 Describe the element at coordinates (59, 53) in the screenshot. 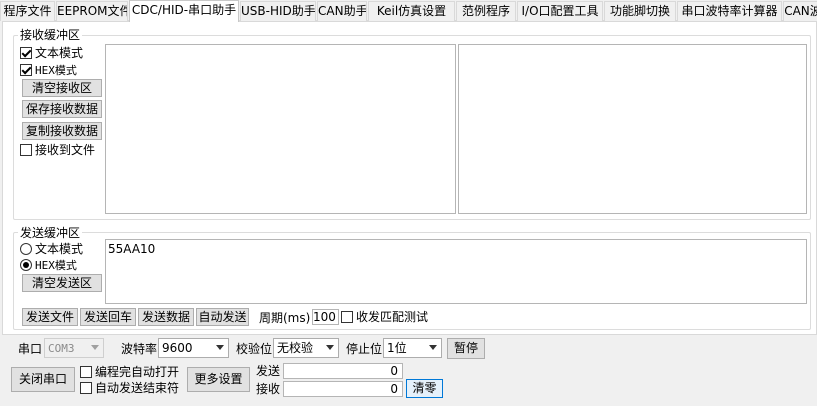

I see `receive-text-mode-label: 文本模式` at that location.